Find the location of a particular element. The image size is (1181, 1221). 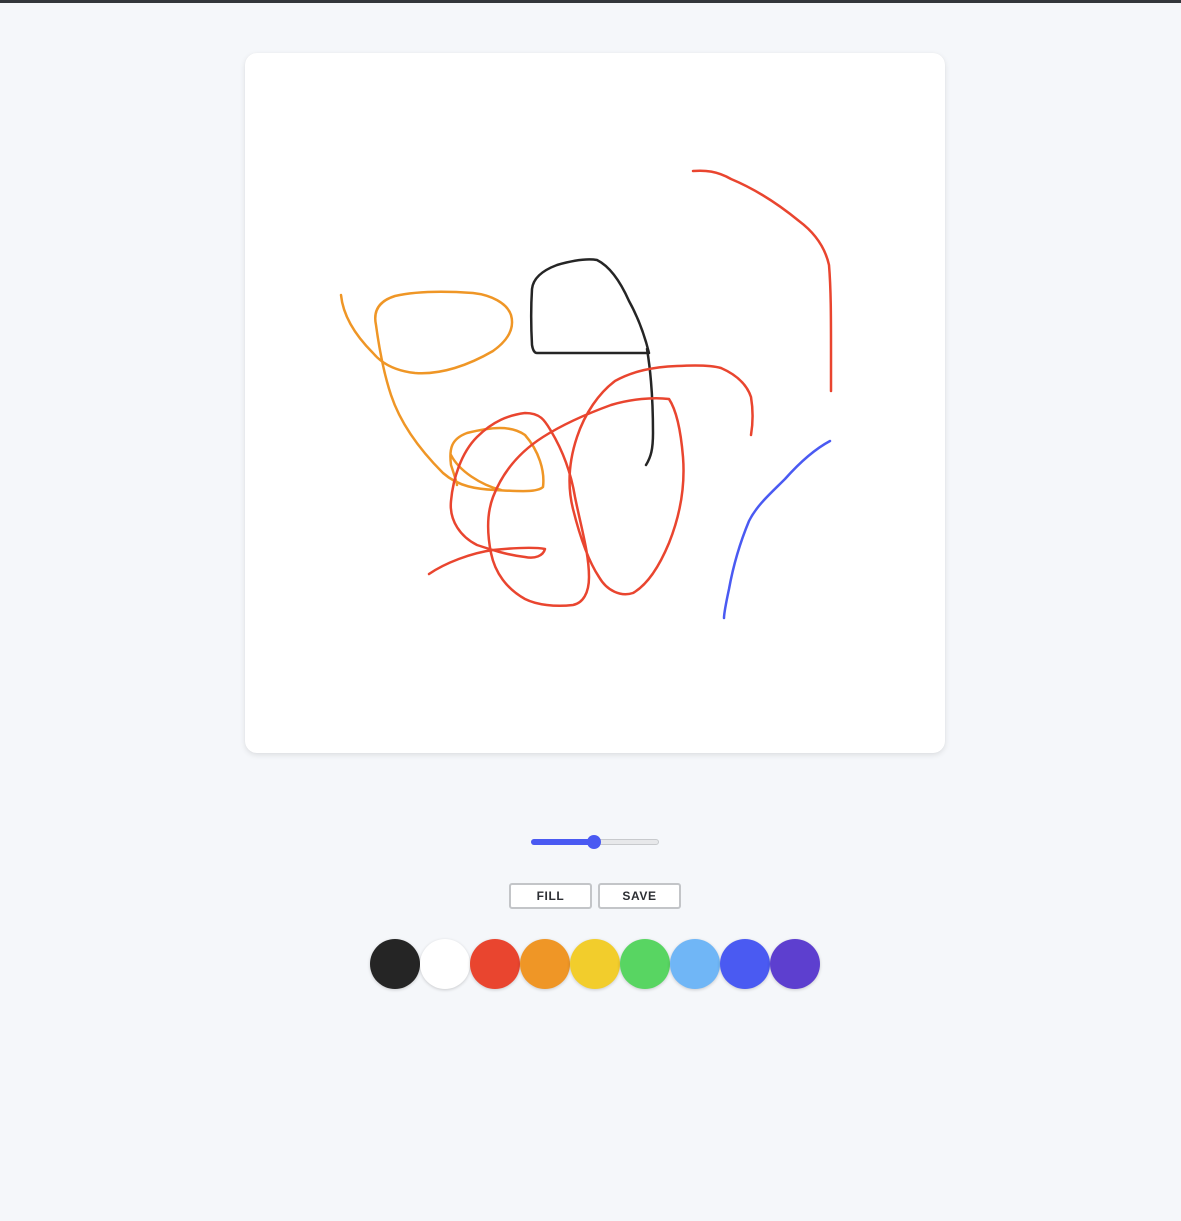

fill-button: FILL is located at coordinates (550, 896).